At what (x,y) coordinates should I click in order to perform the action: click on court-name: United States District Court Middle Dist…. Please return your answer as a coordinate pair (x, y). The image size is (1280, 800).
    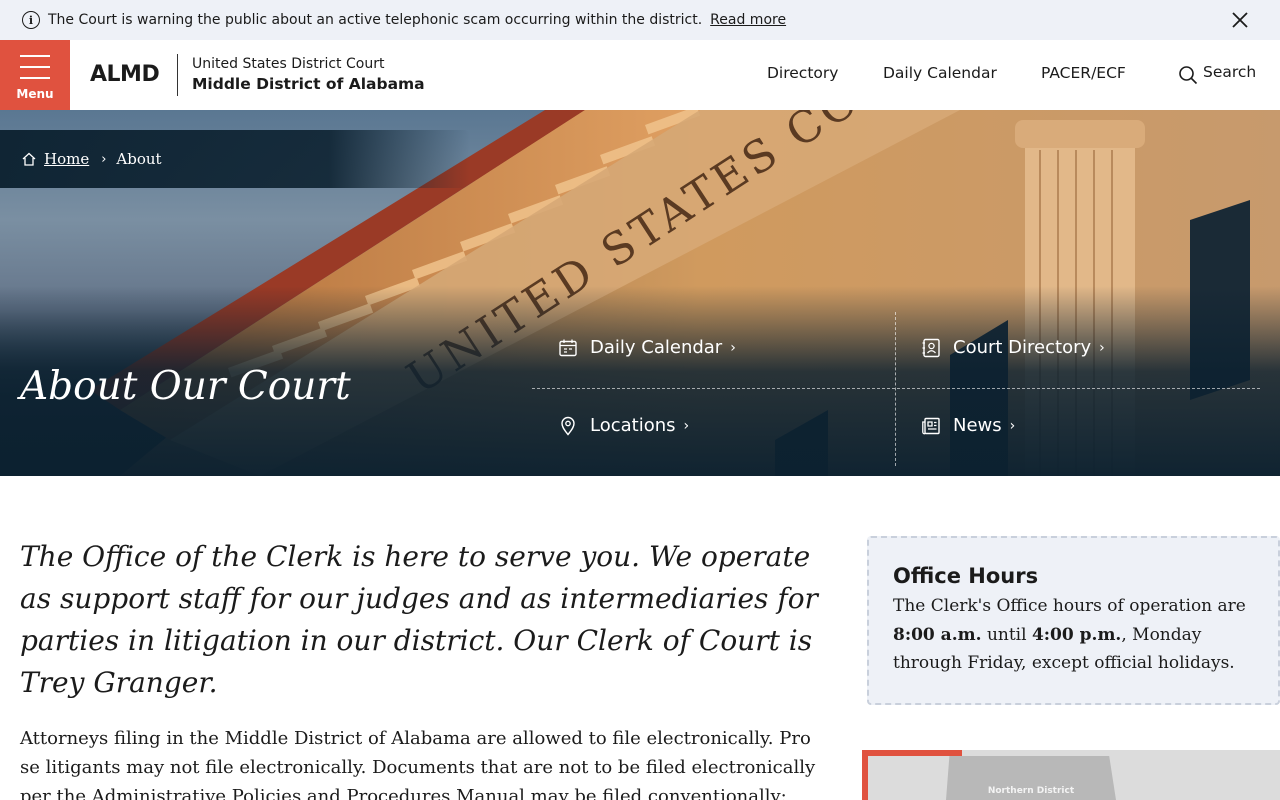
    Looking at the image, I should click on (308, 75).